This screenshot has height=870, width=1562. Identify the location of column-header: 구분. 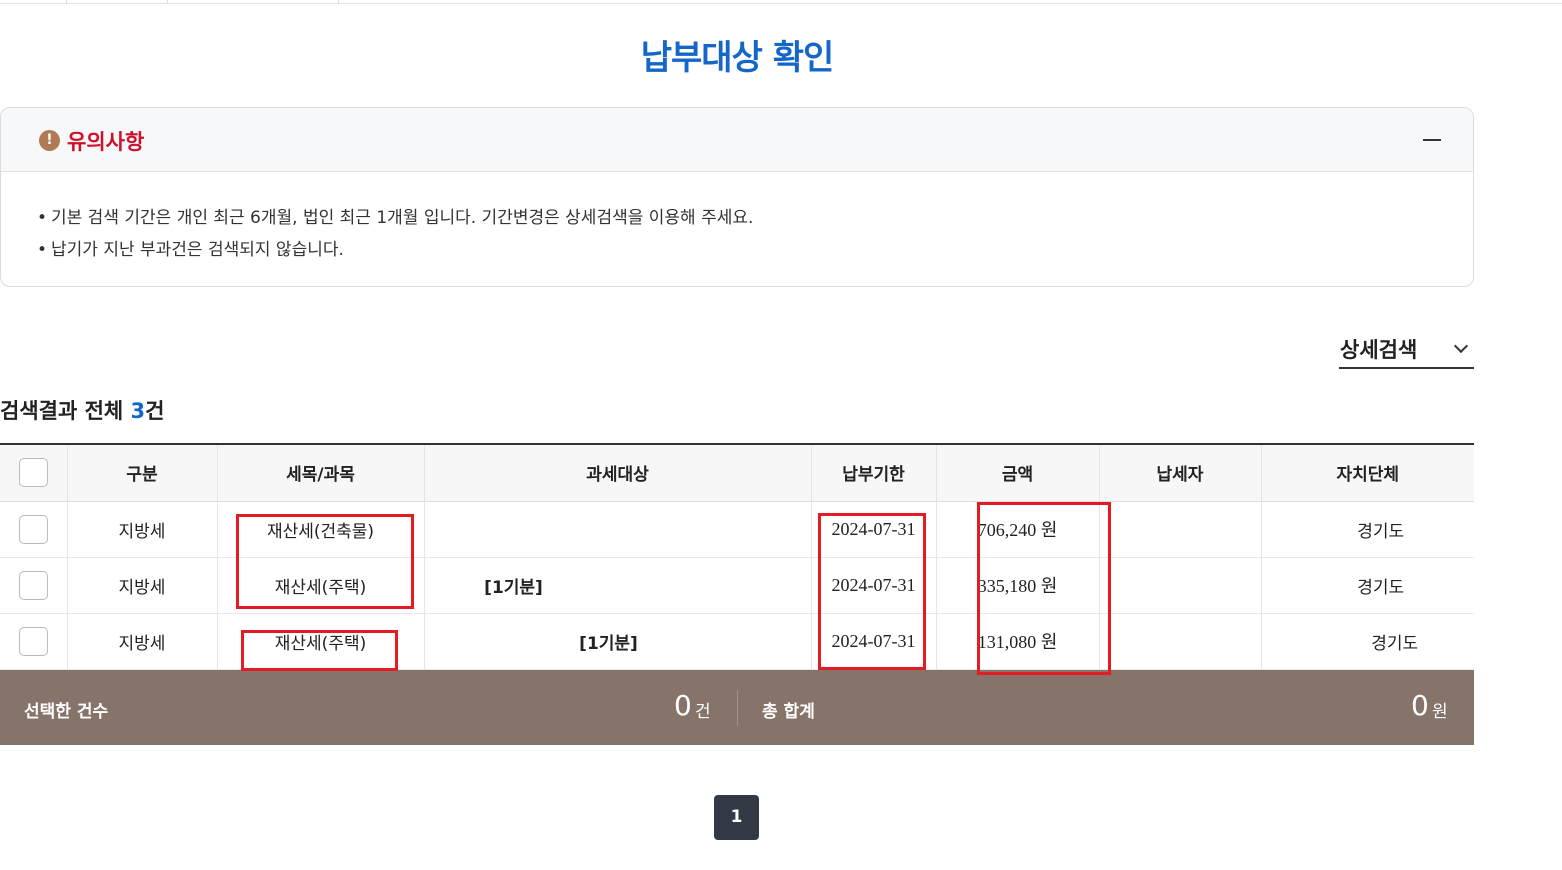
(141, 473).